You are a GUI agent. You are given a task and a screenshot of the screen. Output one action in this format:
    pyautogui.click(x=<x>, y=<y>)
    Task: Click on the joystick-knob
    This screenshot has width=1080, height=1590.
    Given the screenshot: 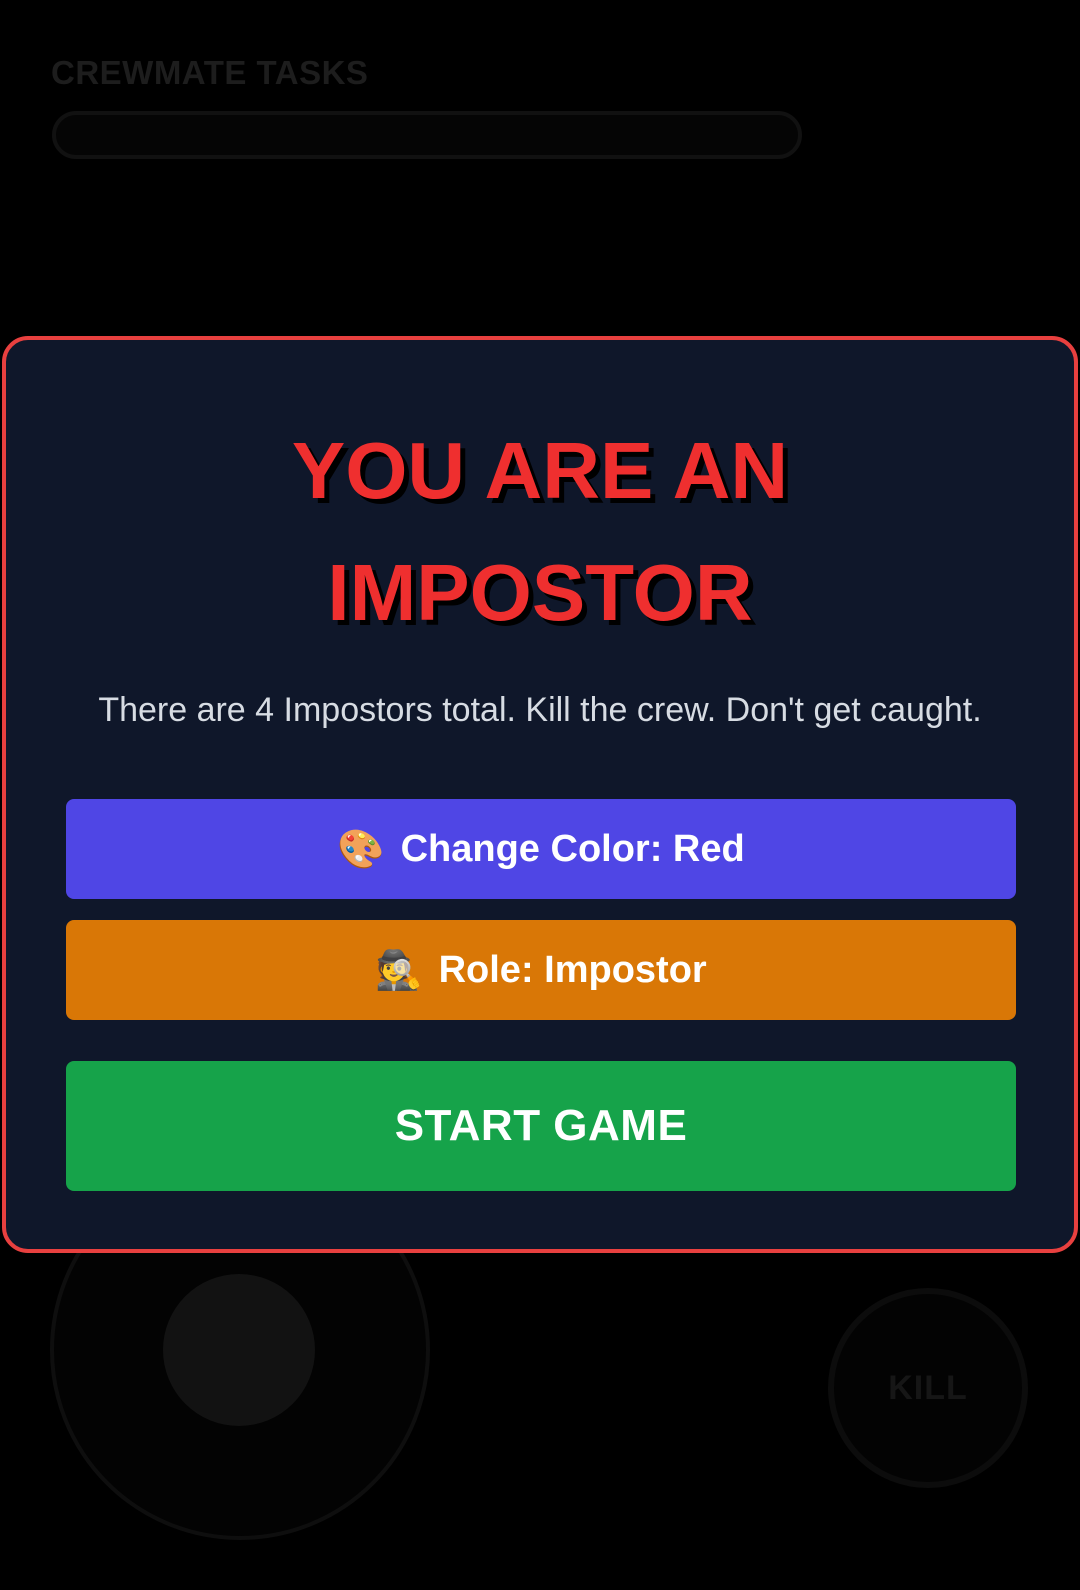 What is the action you would take?
    pyautogui.click(x=239, y=1350)
    